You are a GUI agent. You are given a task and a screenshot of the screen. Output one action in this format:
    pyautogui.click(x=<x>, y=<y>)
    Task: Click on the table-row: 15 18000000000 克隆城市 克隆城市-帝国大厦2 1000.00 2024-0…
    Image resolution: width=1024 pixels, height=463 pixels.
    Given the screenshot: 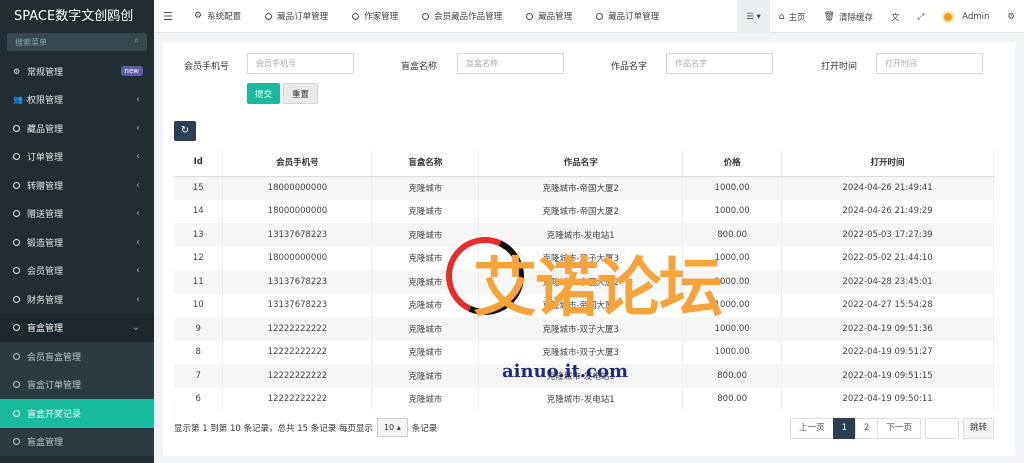 What is the action you would take?
    pyautogui.click(x=584, y=188)
    